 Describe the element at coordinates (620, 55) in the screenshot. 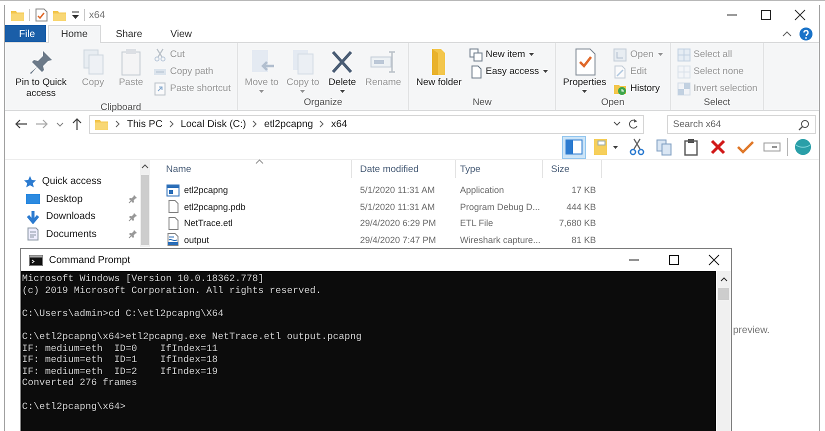

I see `open-icon` at that location.